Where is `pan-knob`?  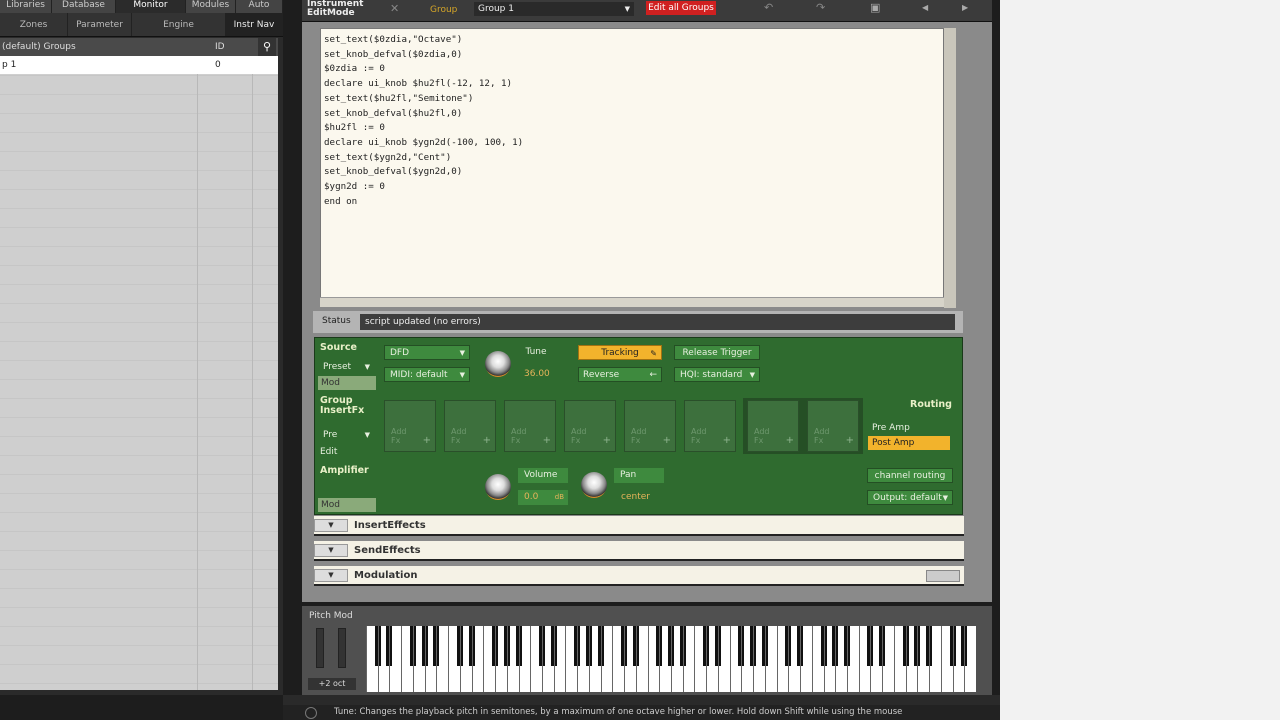 pan-knob is located at coordinates (594, 485).